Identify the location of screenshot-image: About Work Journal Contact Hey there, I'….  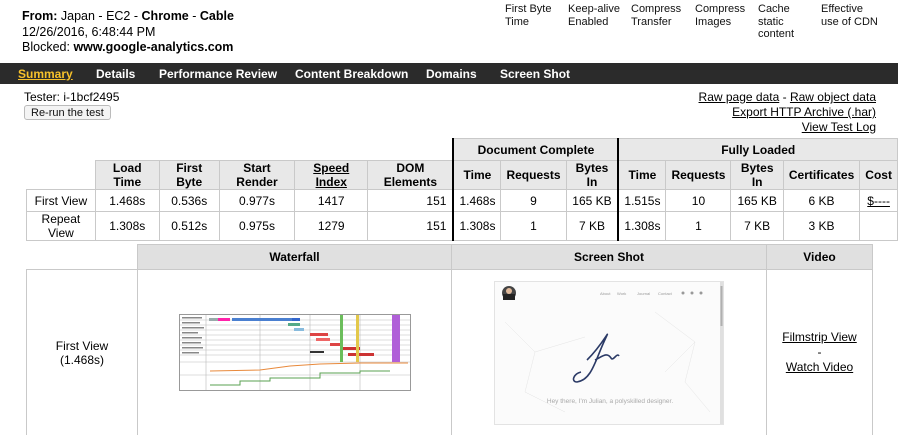
(609, 352).